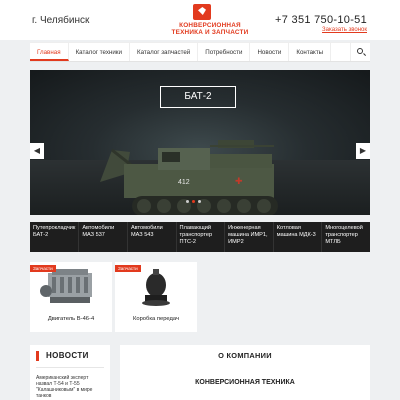 The image size is (400, 400). I want to click on logo: КОНВЕРСИОННАЯ ТЕХНИКА И ЗАПЧАСТИ, so click(210, 20).